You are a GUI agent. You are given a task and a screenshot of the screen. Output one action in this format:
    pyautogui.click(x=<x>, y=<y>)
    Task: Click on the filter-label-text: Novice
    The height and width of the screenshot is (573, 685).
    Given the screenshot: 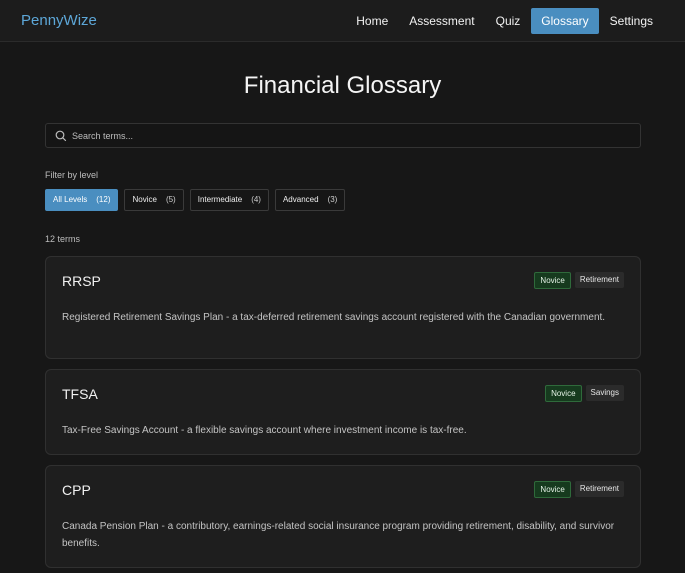 What is the action you would take?
    pyautogui.click(x=144, y=199)
    